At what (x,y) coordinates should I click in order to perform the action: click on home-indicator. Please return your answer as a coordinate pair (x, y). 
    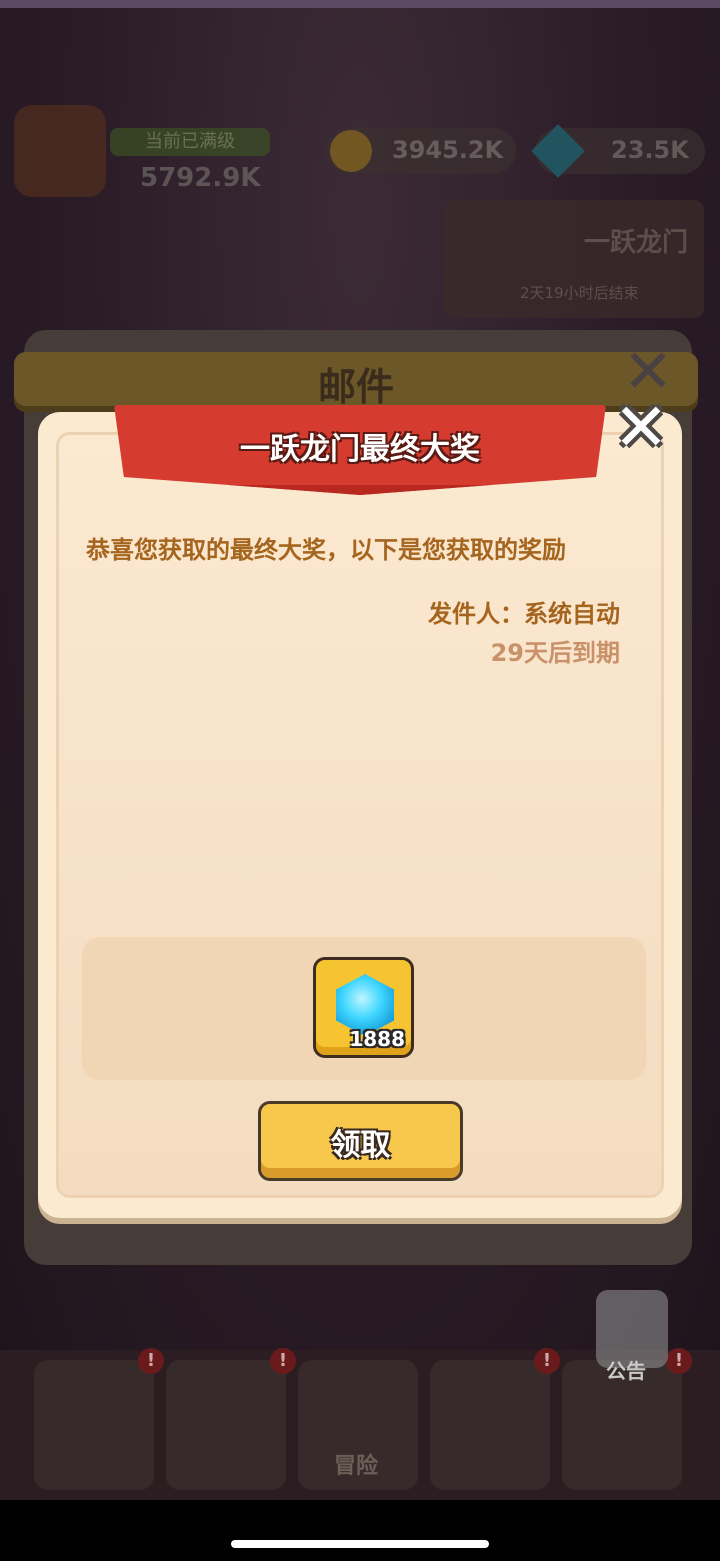
    Looking at the image, I should click on (360, 1544).